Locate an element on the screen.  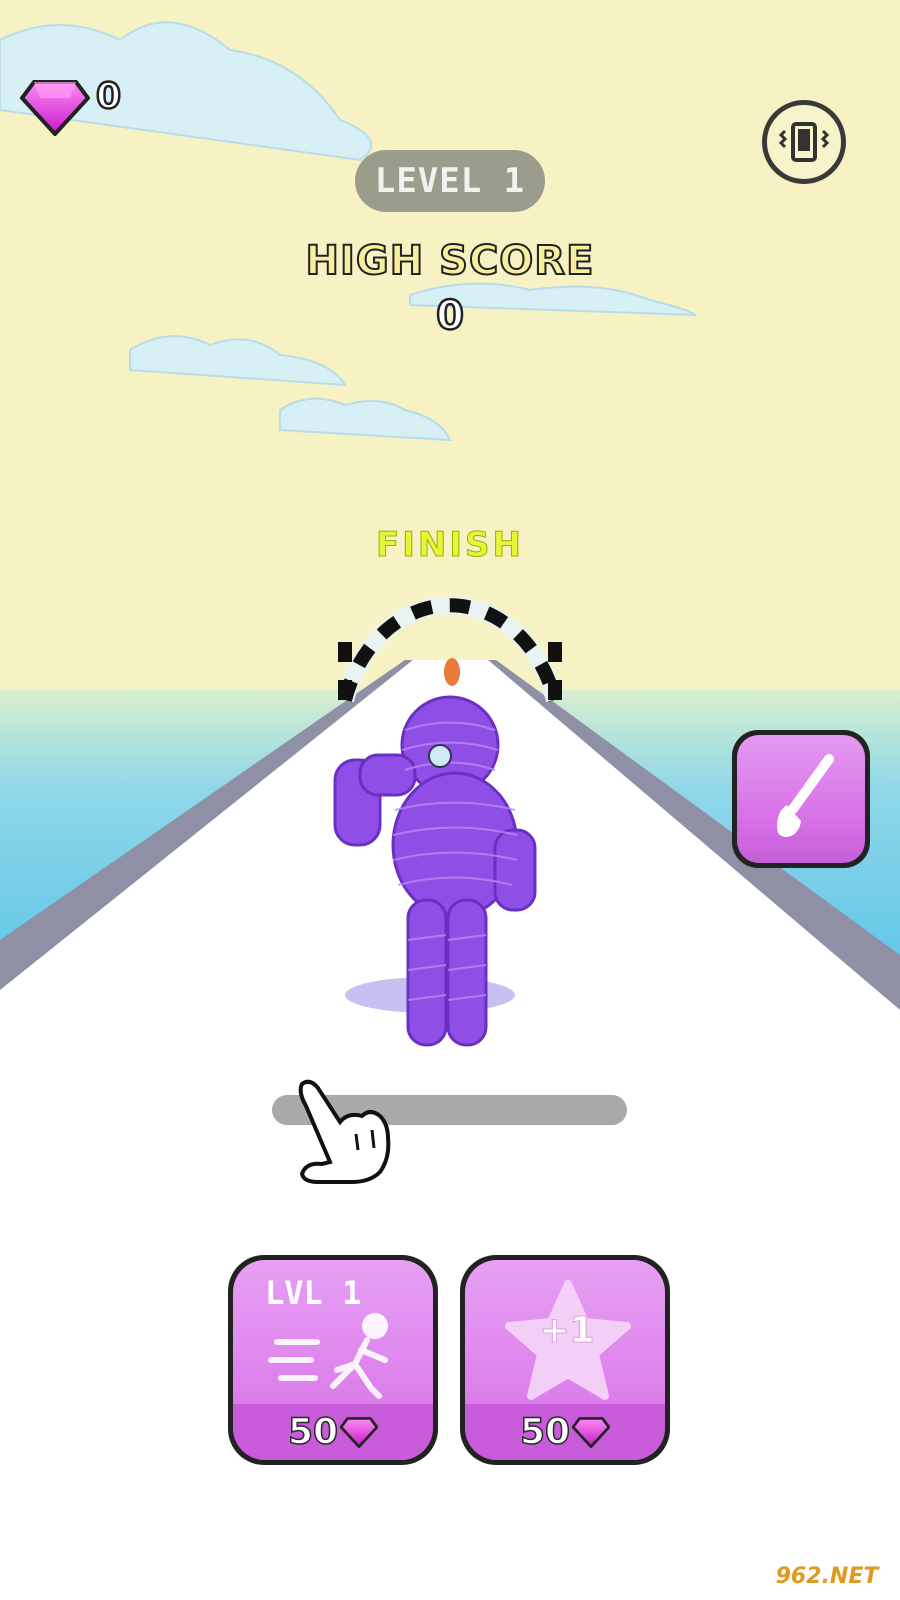
speed-price: 50 is located at coordinates (333, 1431).